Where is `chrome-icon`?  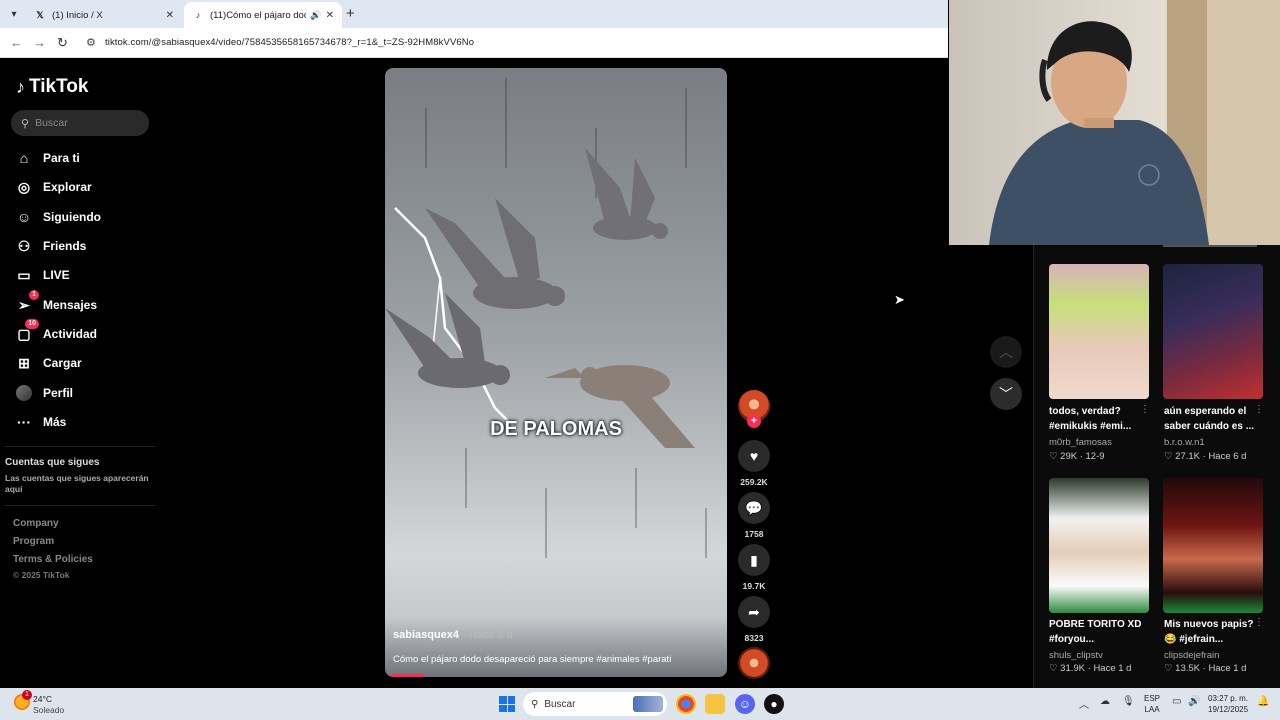
chrome-icon is located at coordinates (686, 704).